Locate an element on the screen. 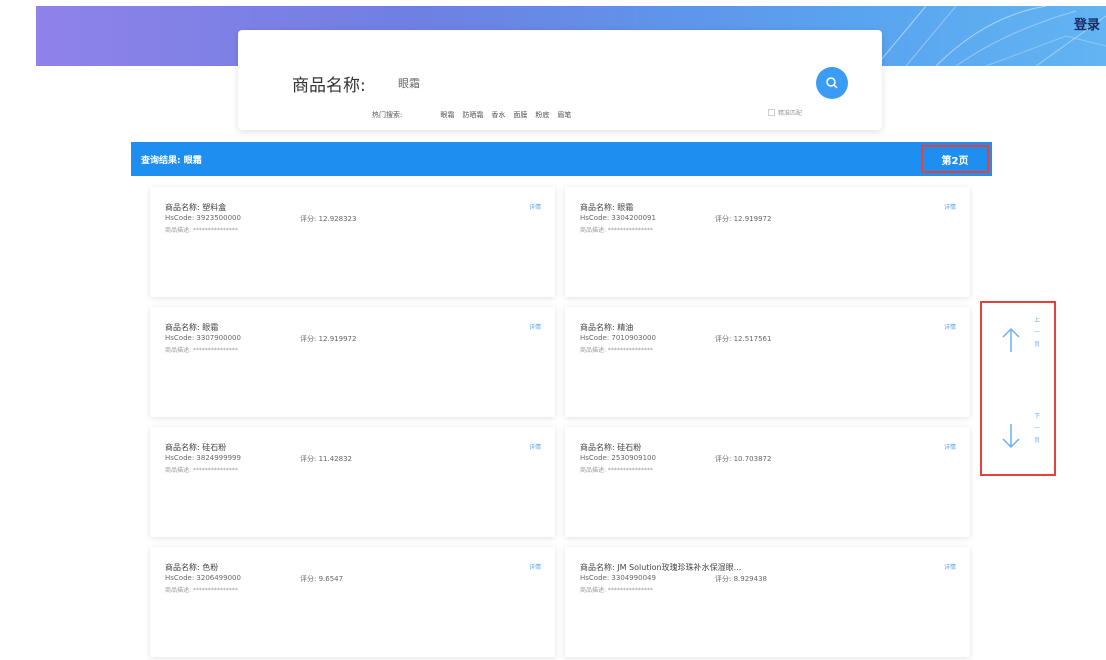 The width and height of the screenshot is (1106, 660). product-hscode: HsCode: 3206499000 is located at coordinates (203, 578).